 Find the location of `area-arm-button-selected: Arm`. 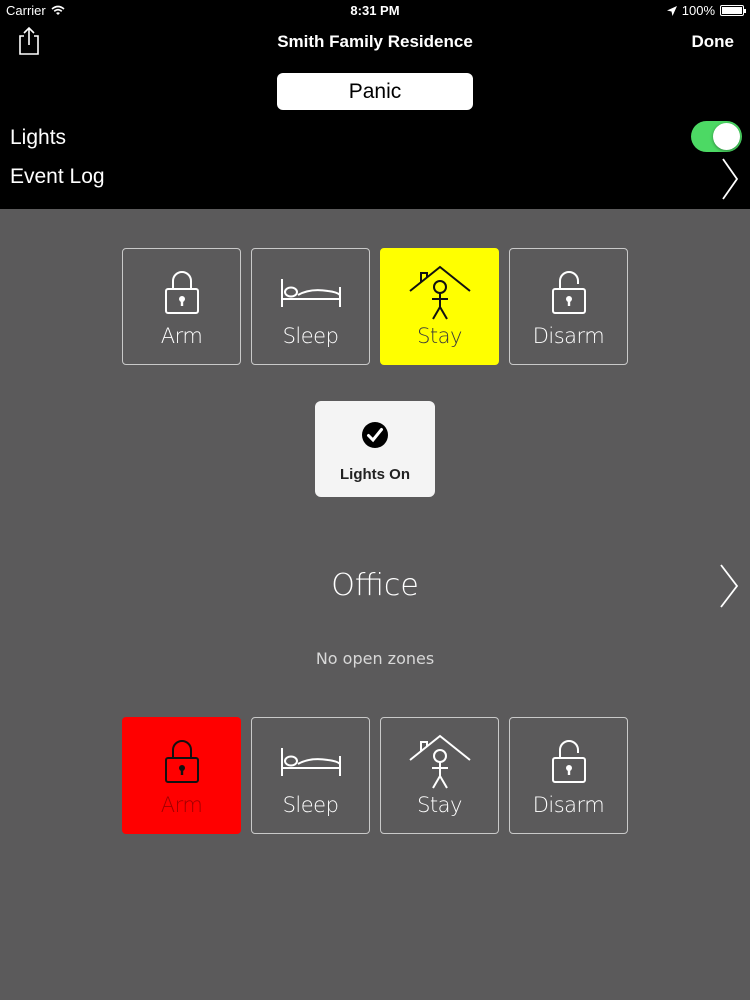

area-arm-button-selected: Arm is located at coordinates (181, 775).